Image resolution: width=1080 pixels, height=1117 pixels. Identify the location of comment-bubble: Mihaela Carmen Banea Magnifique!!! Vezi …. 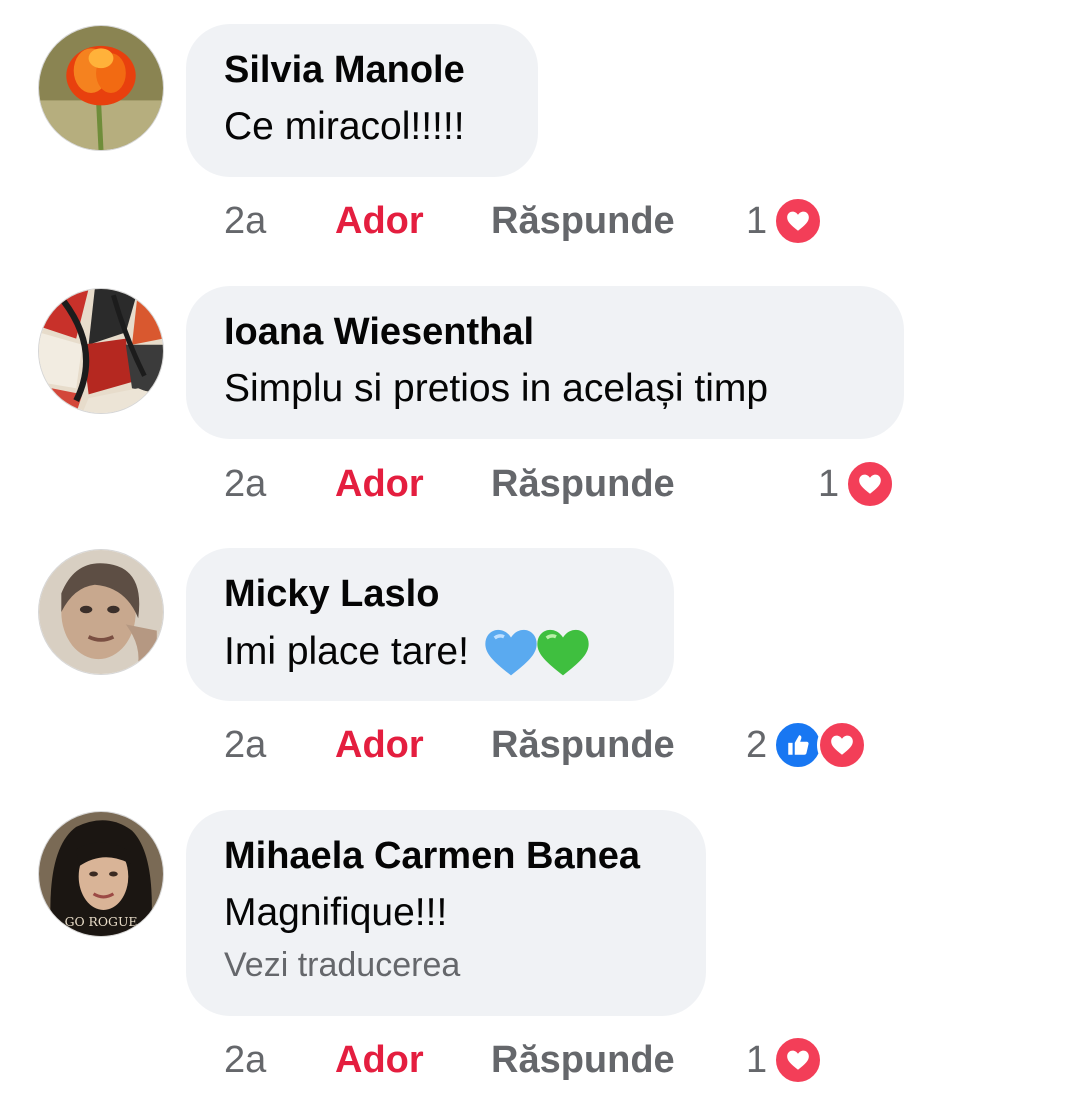
(446, 913).